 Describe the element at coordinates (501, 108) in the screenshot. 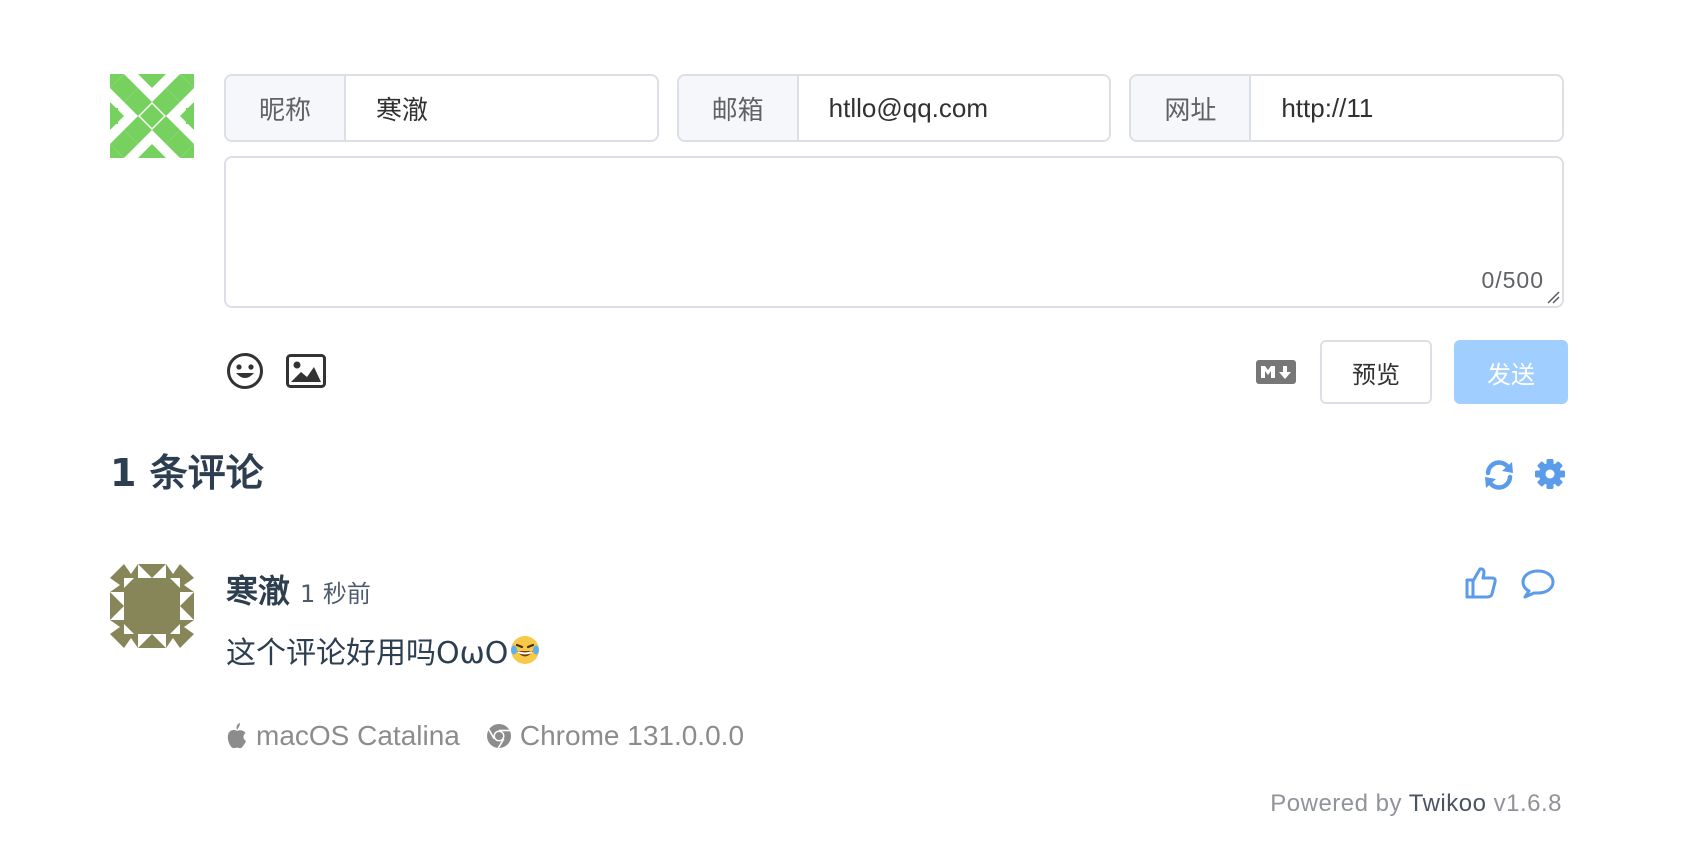

I see `nick-input` at that location.